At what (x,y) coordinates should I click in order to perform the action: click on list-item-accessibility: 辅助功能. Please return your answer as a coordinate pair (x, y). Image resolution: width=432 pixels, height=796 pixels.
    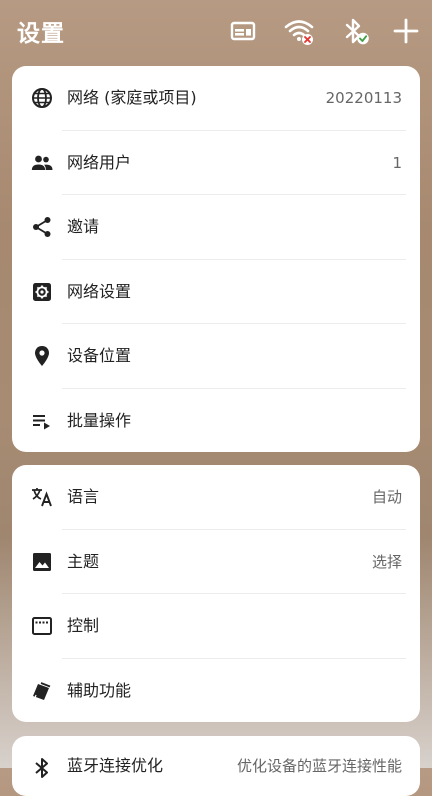
    Looking at the image, I should click on (216, 691).